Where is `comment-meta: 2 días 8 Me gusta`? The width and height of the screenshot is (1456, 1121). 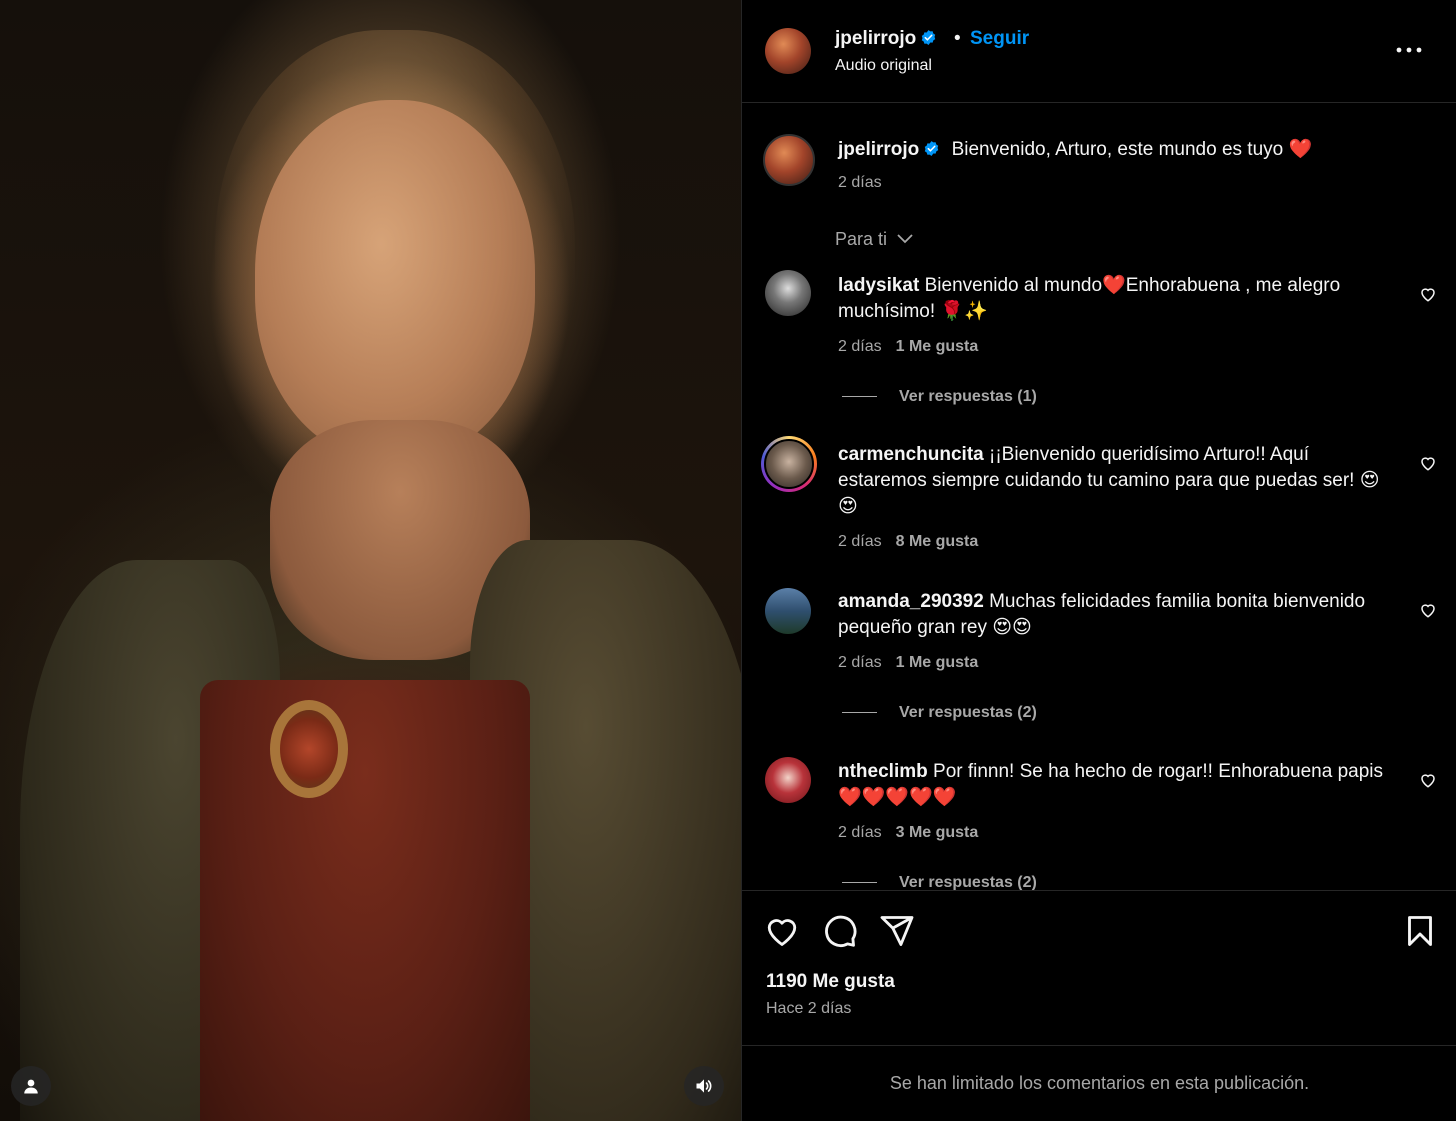
comment-meta: 2 días 8 Me gusta is located at coordinates (908, 542).